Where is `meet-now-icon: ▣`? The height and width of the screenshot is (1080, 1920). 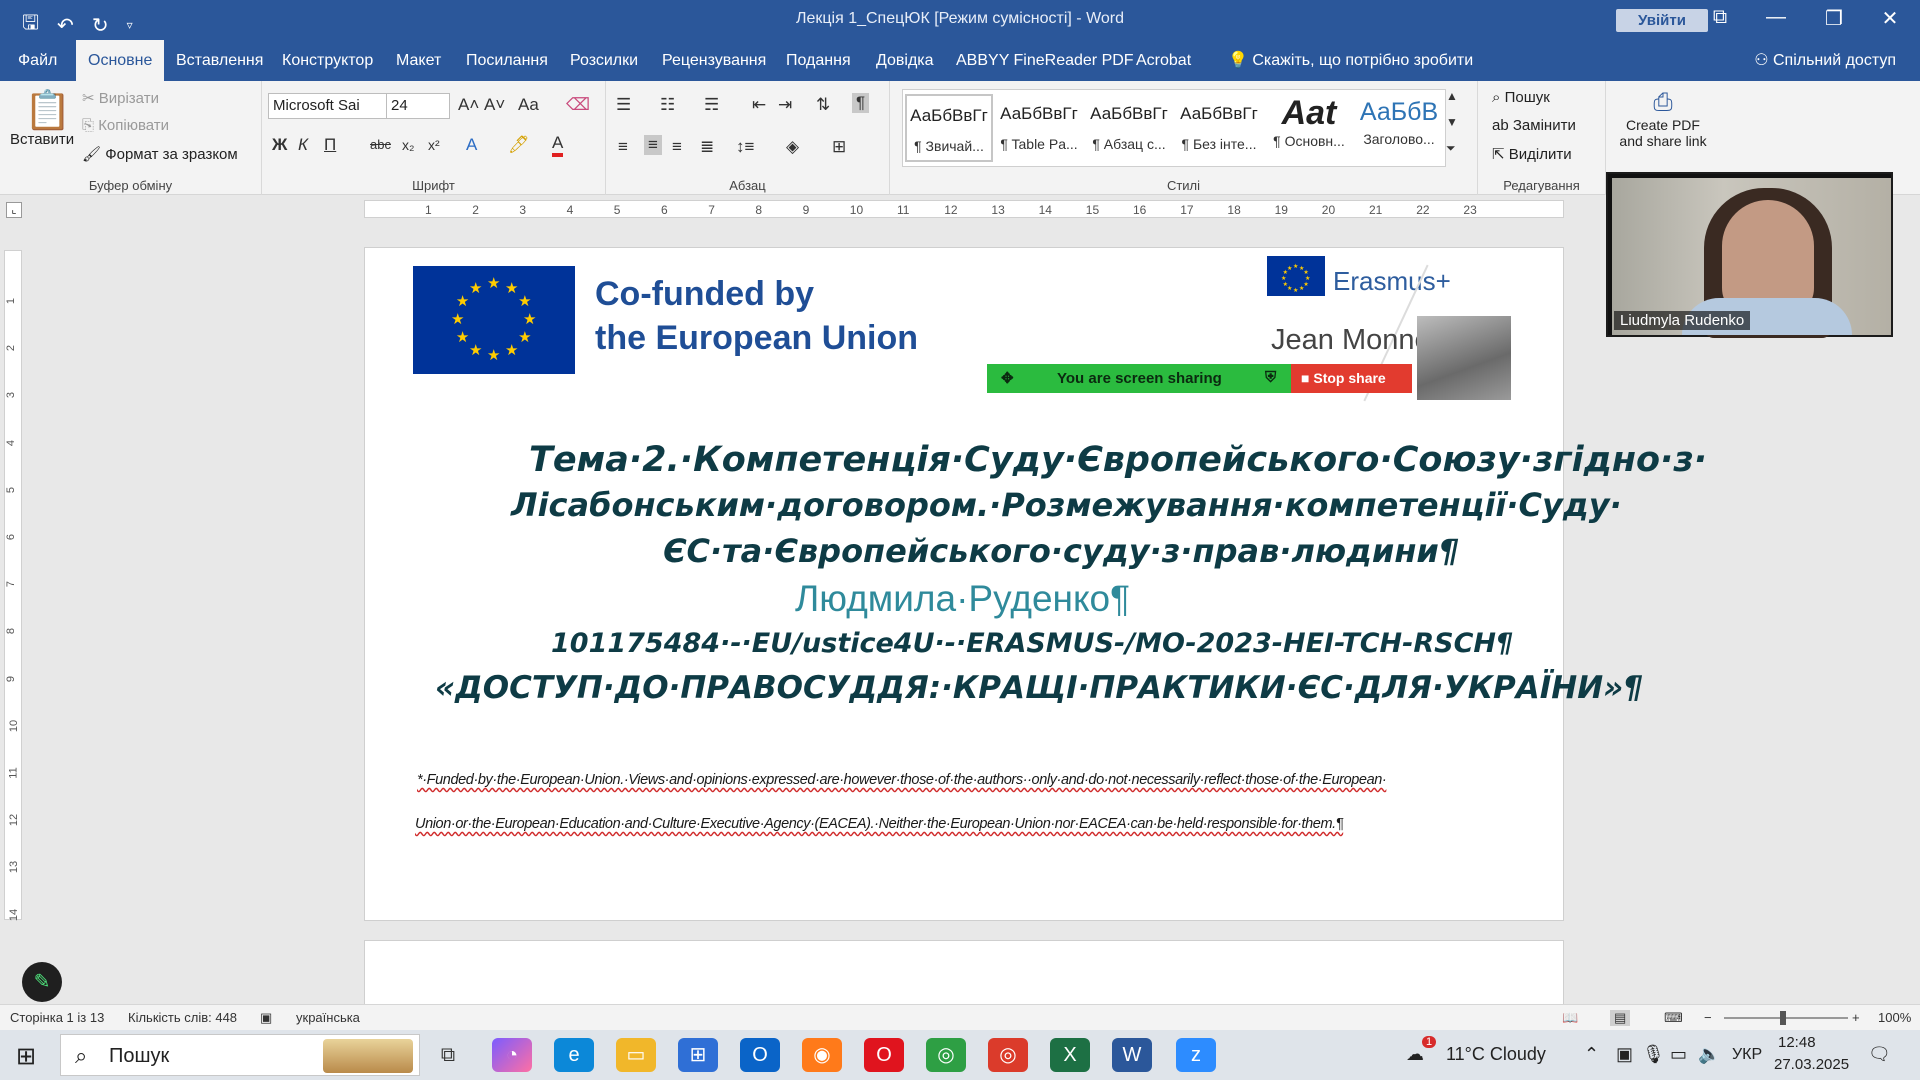 meet-now-icon: ▣ is located at coordinates (1624, 1054).